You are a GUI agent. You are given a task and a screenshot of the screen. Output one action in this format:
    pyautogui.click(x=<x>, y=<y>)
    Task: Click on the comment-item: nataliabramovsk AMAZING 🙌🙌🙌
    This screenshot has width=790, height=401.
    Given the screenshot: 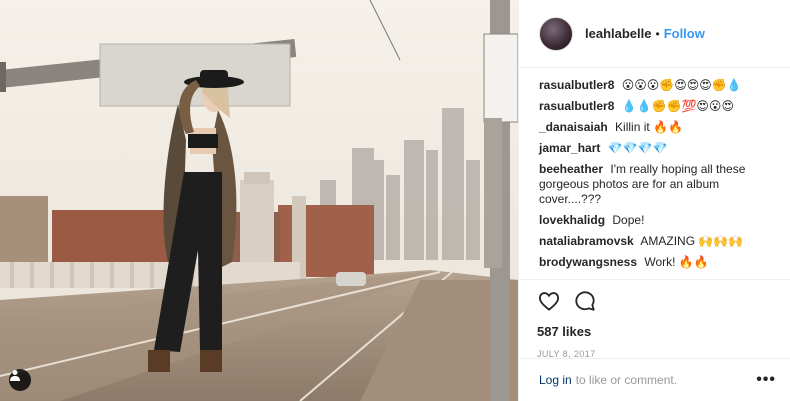 What is the action you would take?
    pyautogui.click(x=654, y=241)
    